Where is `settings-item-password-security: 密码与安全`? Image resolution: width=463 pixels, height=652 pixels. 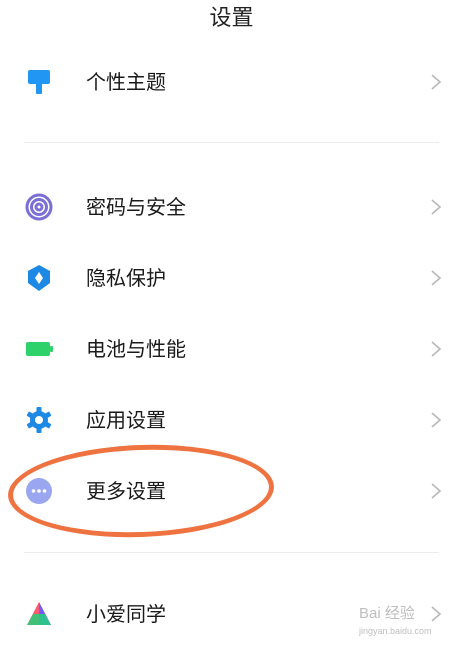 settings-item-password-security: 密码与安全 is located at coordinates (231, 207).